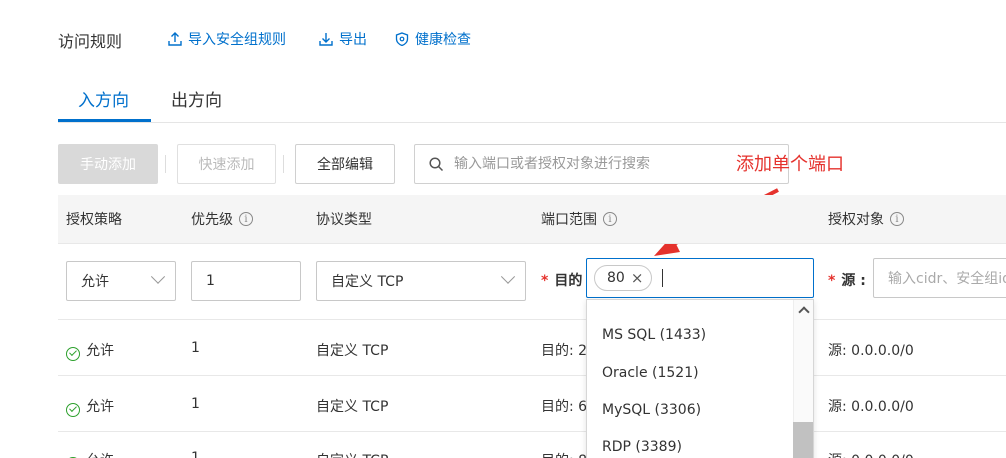 The width and height of the screenshot is (1006, 458). I want to click on src-label: * 源 :, so click(847, 281).